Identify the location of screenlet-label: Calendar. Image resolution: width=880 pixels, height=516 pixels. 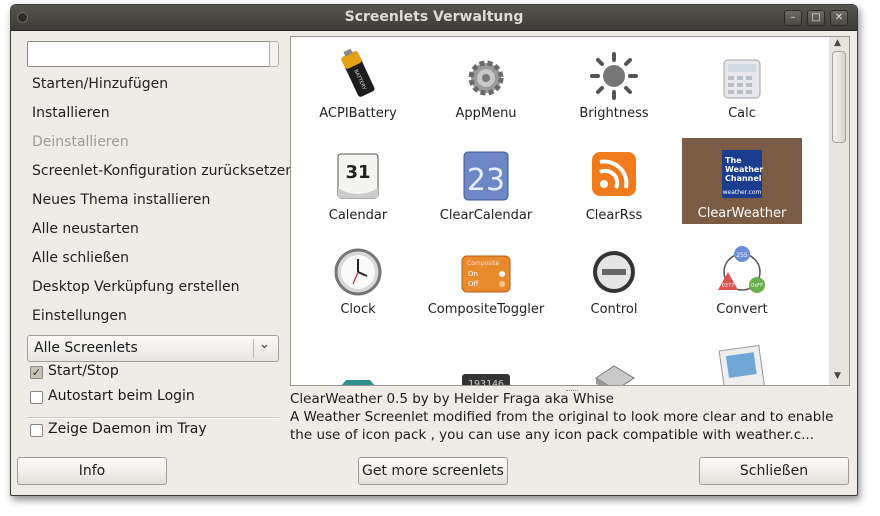
(358, 215).